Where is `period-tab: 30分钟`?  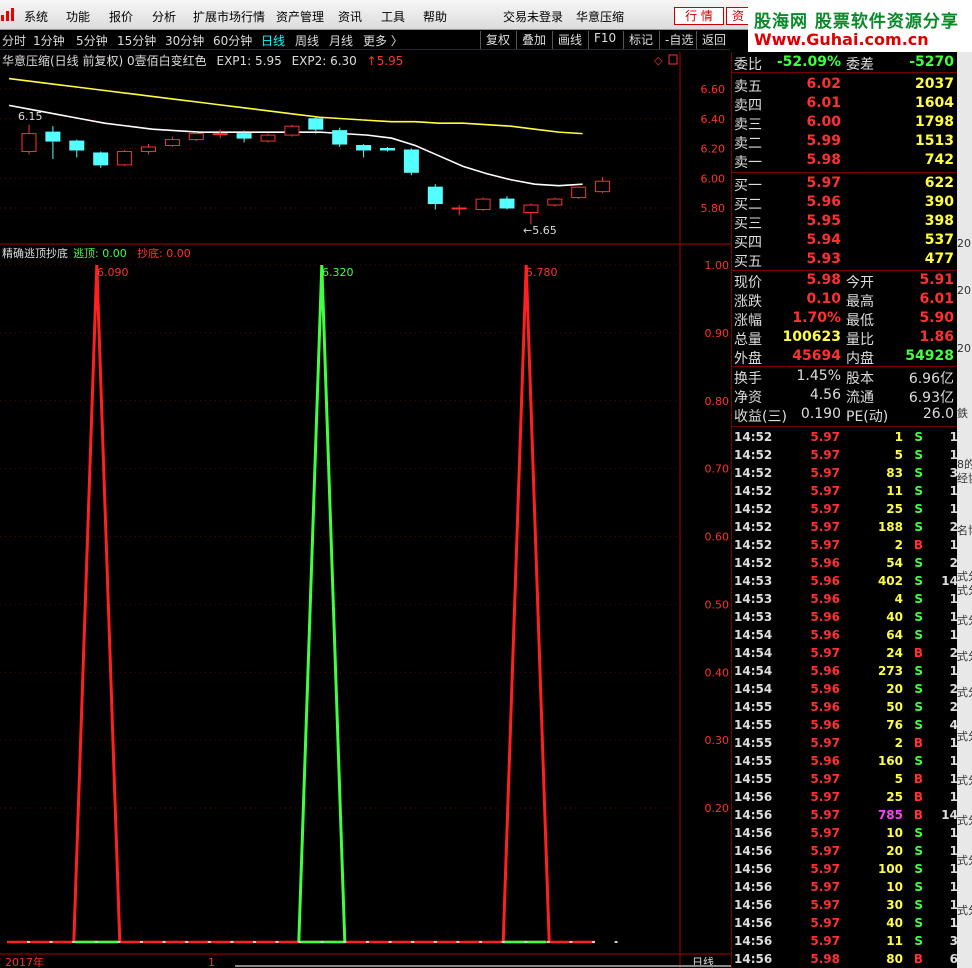
period-tab: 30分钟 is located at coordinates (184, 40).